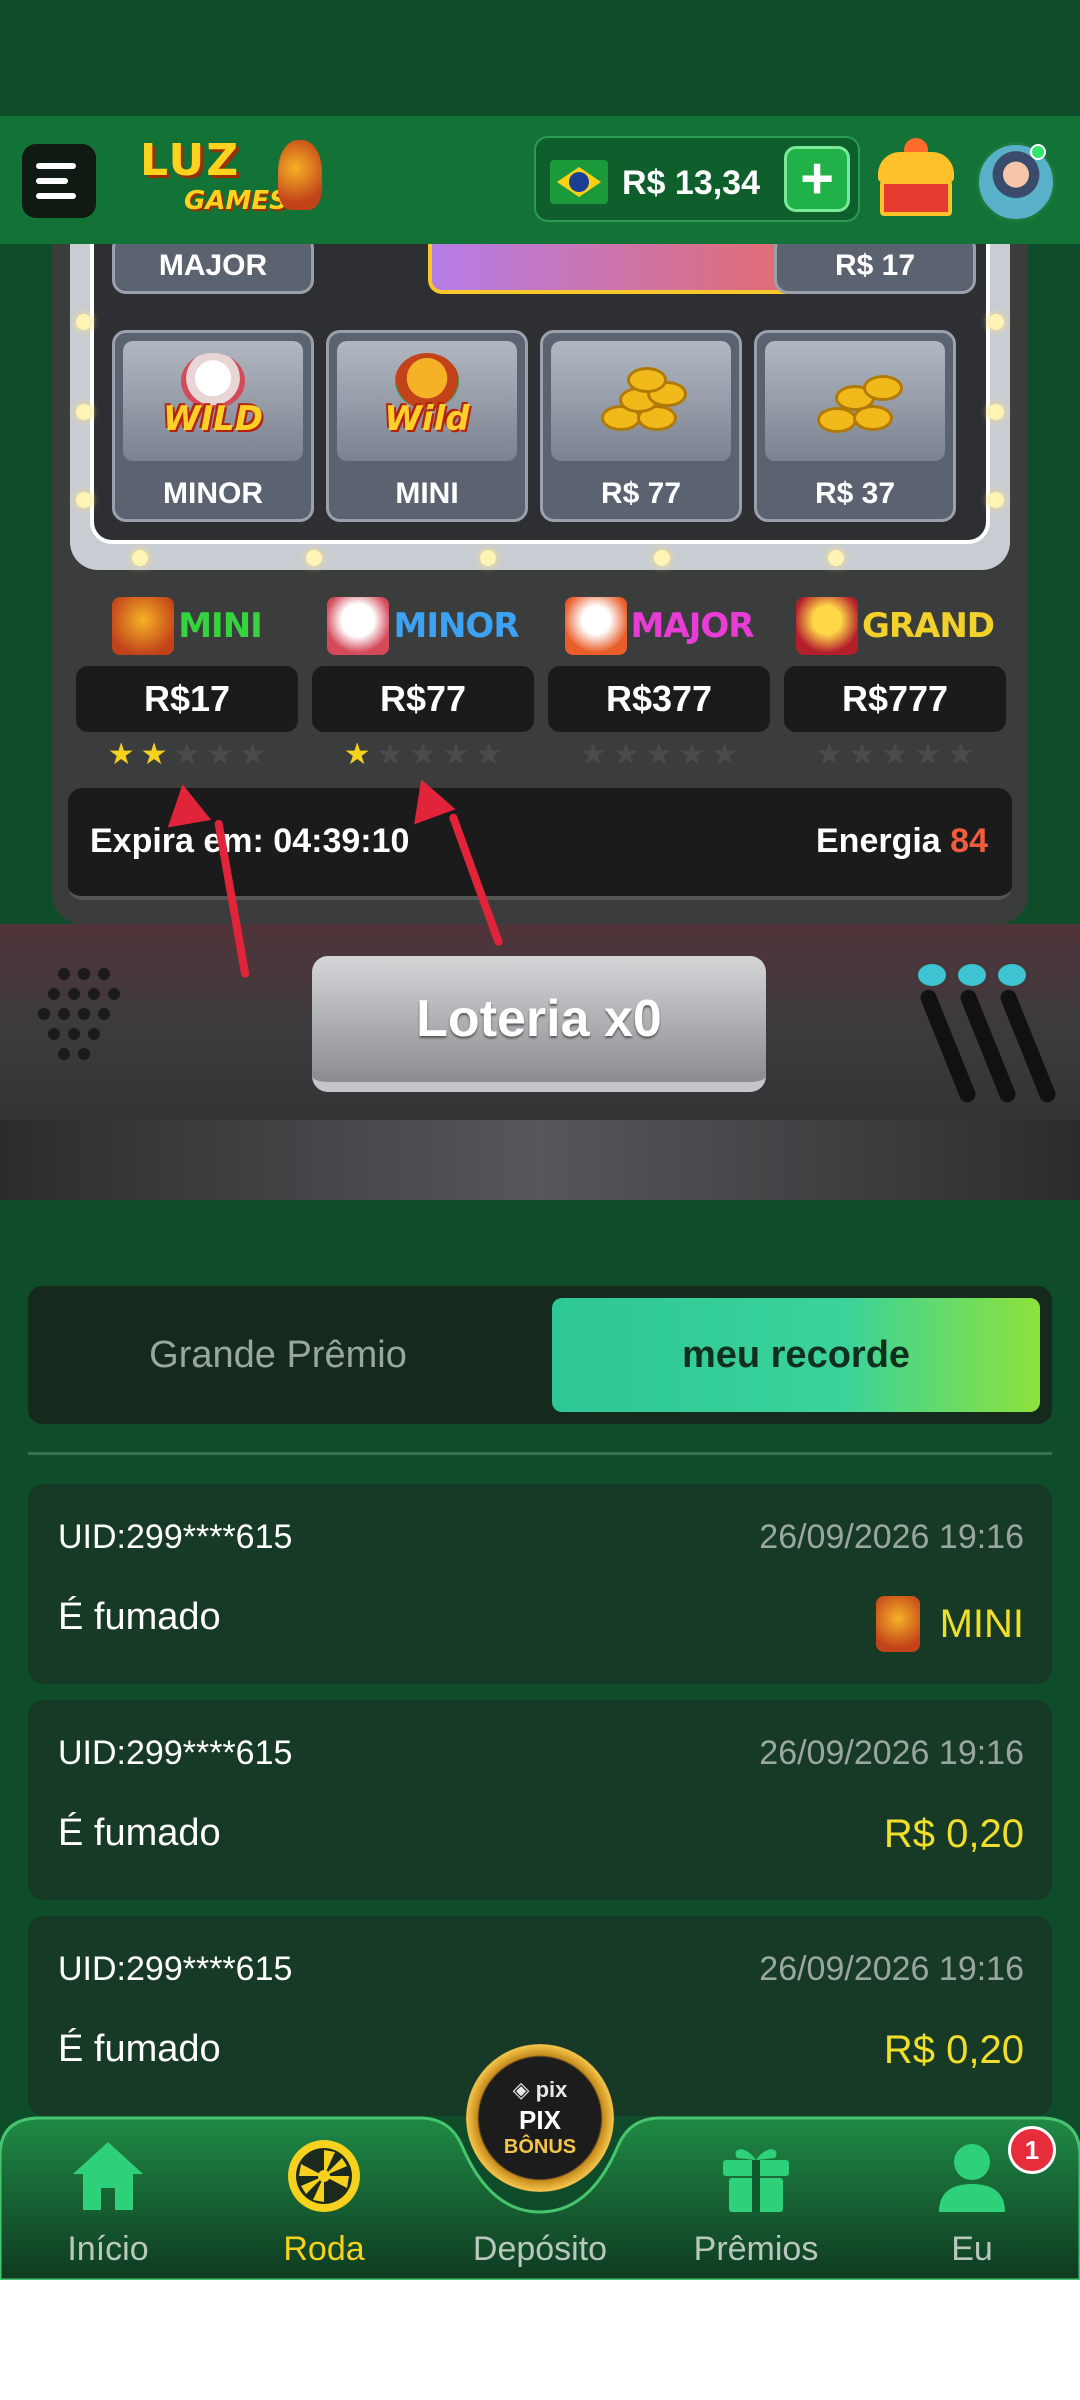  Describe the element at coordinates (250, 841) in the screenshot. I see `expiry-timer: Expira em: 04:39:10` at that location.